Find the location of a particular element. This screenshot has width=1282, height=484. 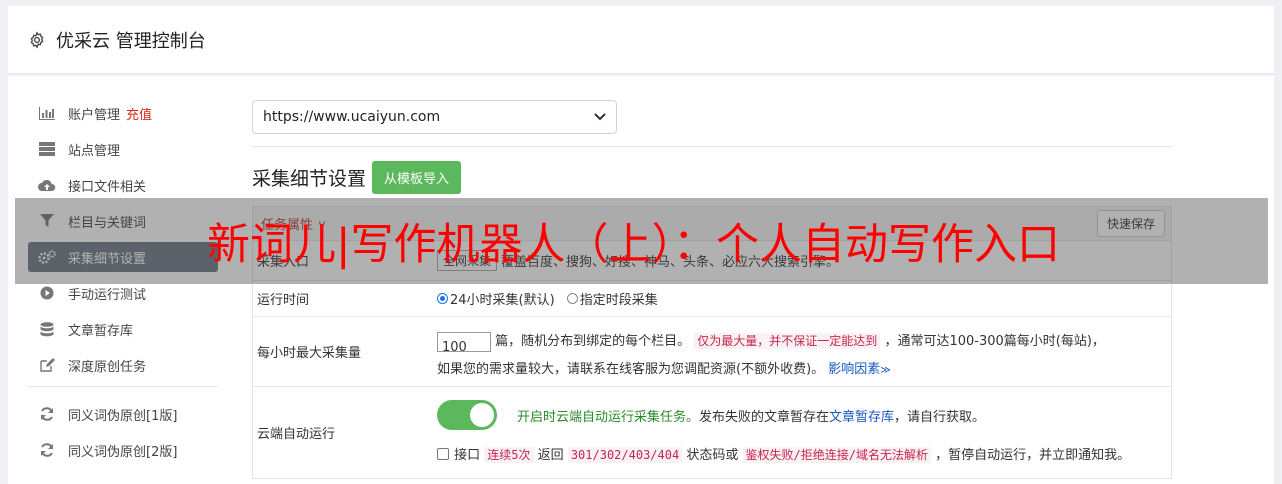

sidebar-item-label: 站点管理 is located at coordinates (94, 151).